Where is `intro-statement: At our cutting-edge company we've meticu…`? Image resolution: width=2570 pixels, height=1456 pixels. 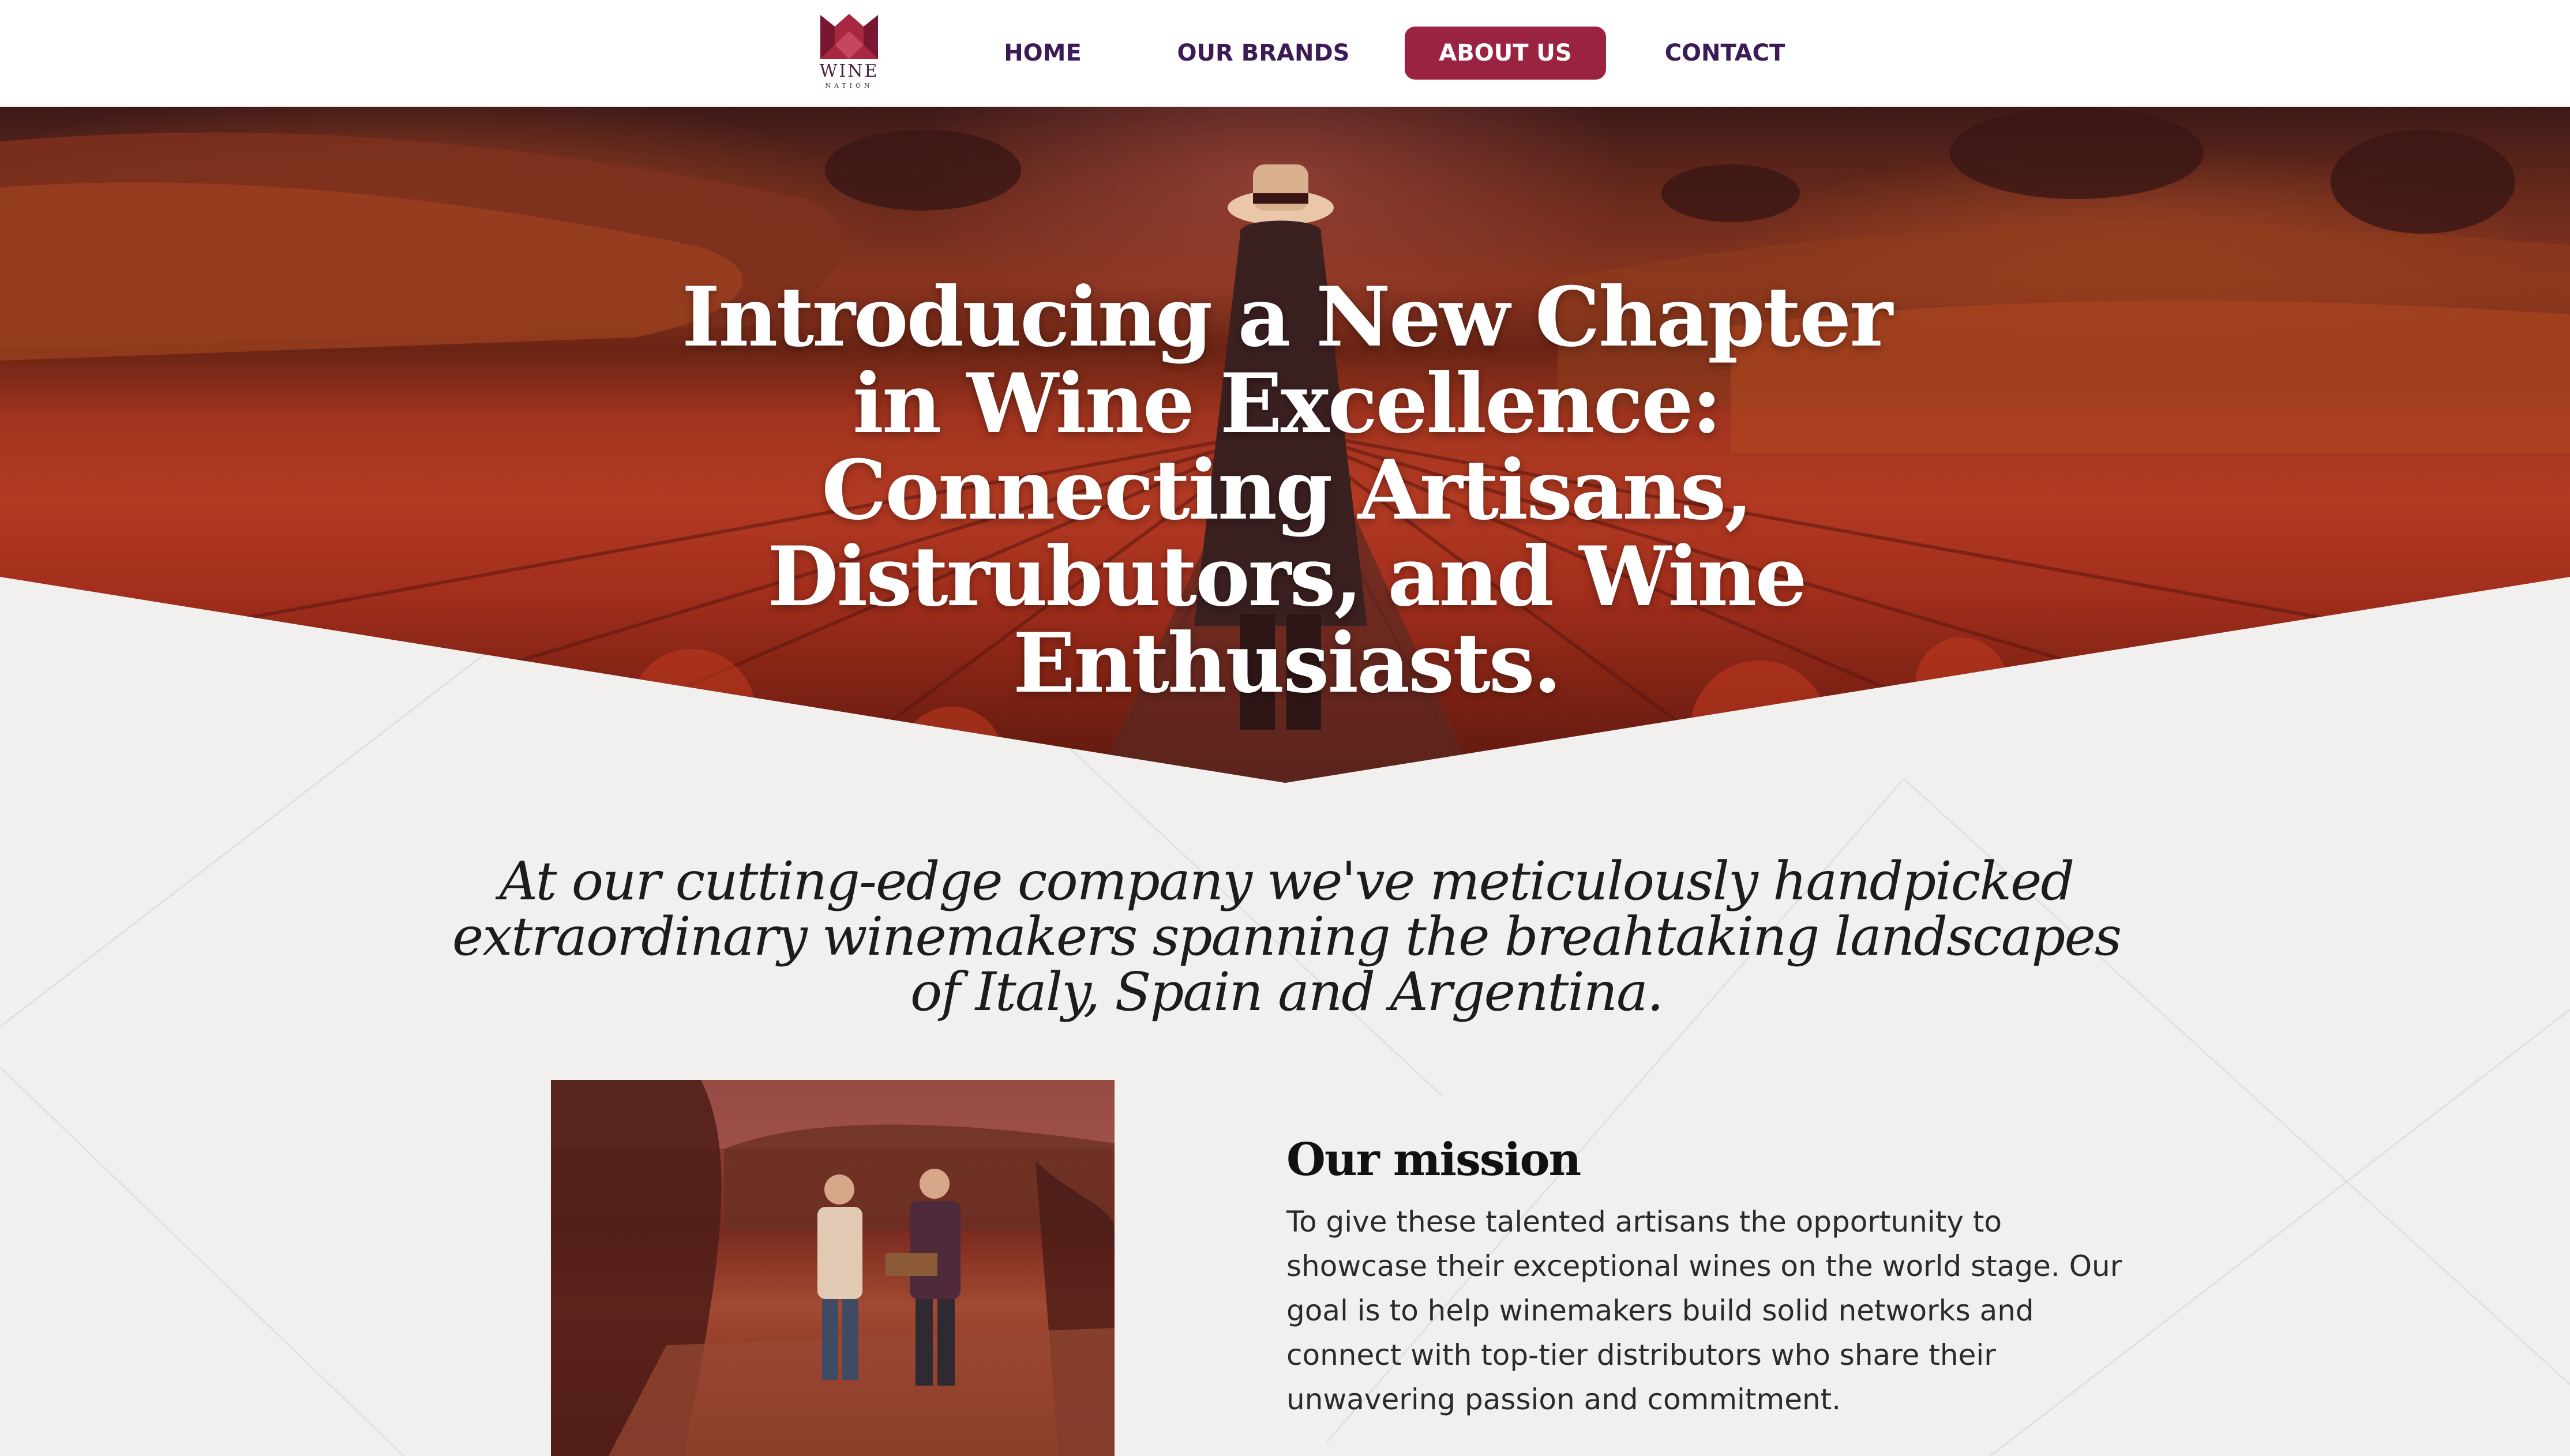 intro-statement: At our cutting-edge company we've meticu… is located at coordinates (1287, 936).